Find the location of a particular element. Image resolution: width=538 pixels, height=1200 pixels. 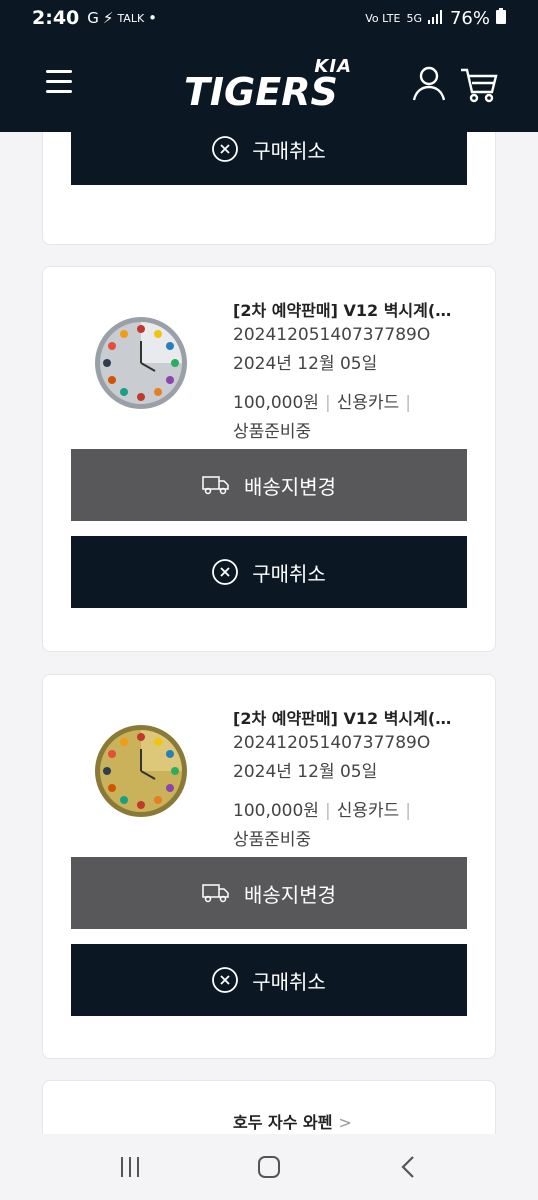

order-card: 호두 자수 와펜 > is located at coordinates (269, 1107).